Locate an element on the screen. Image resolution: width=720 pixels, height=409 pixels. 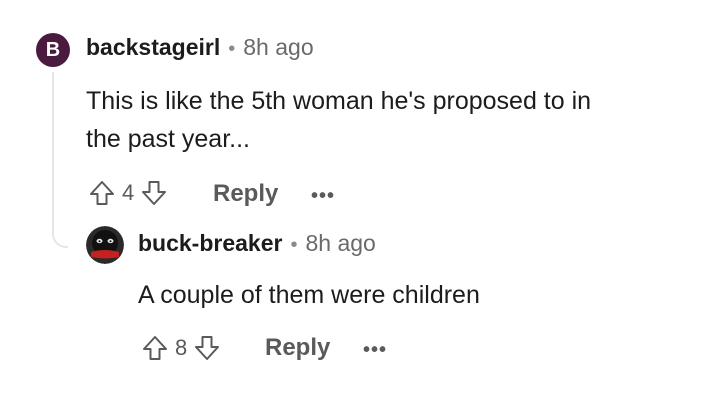
avatar is located at coordinates (105, 245).